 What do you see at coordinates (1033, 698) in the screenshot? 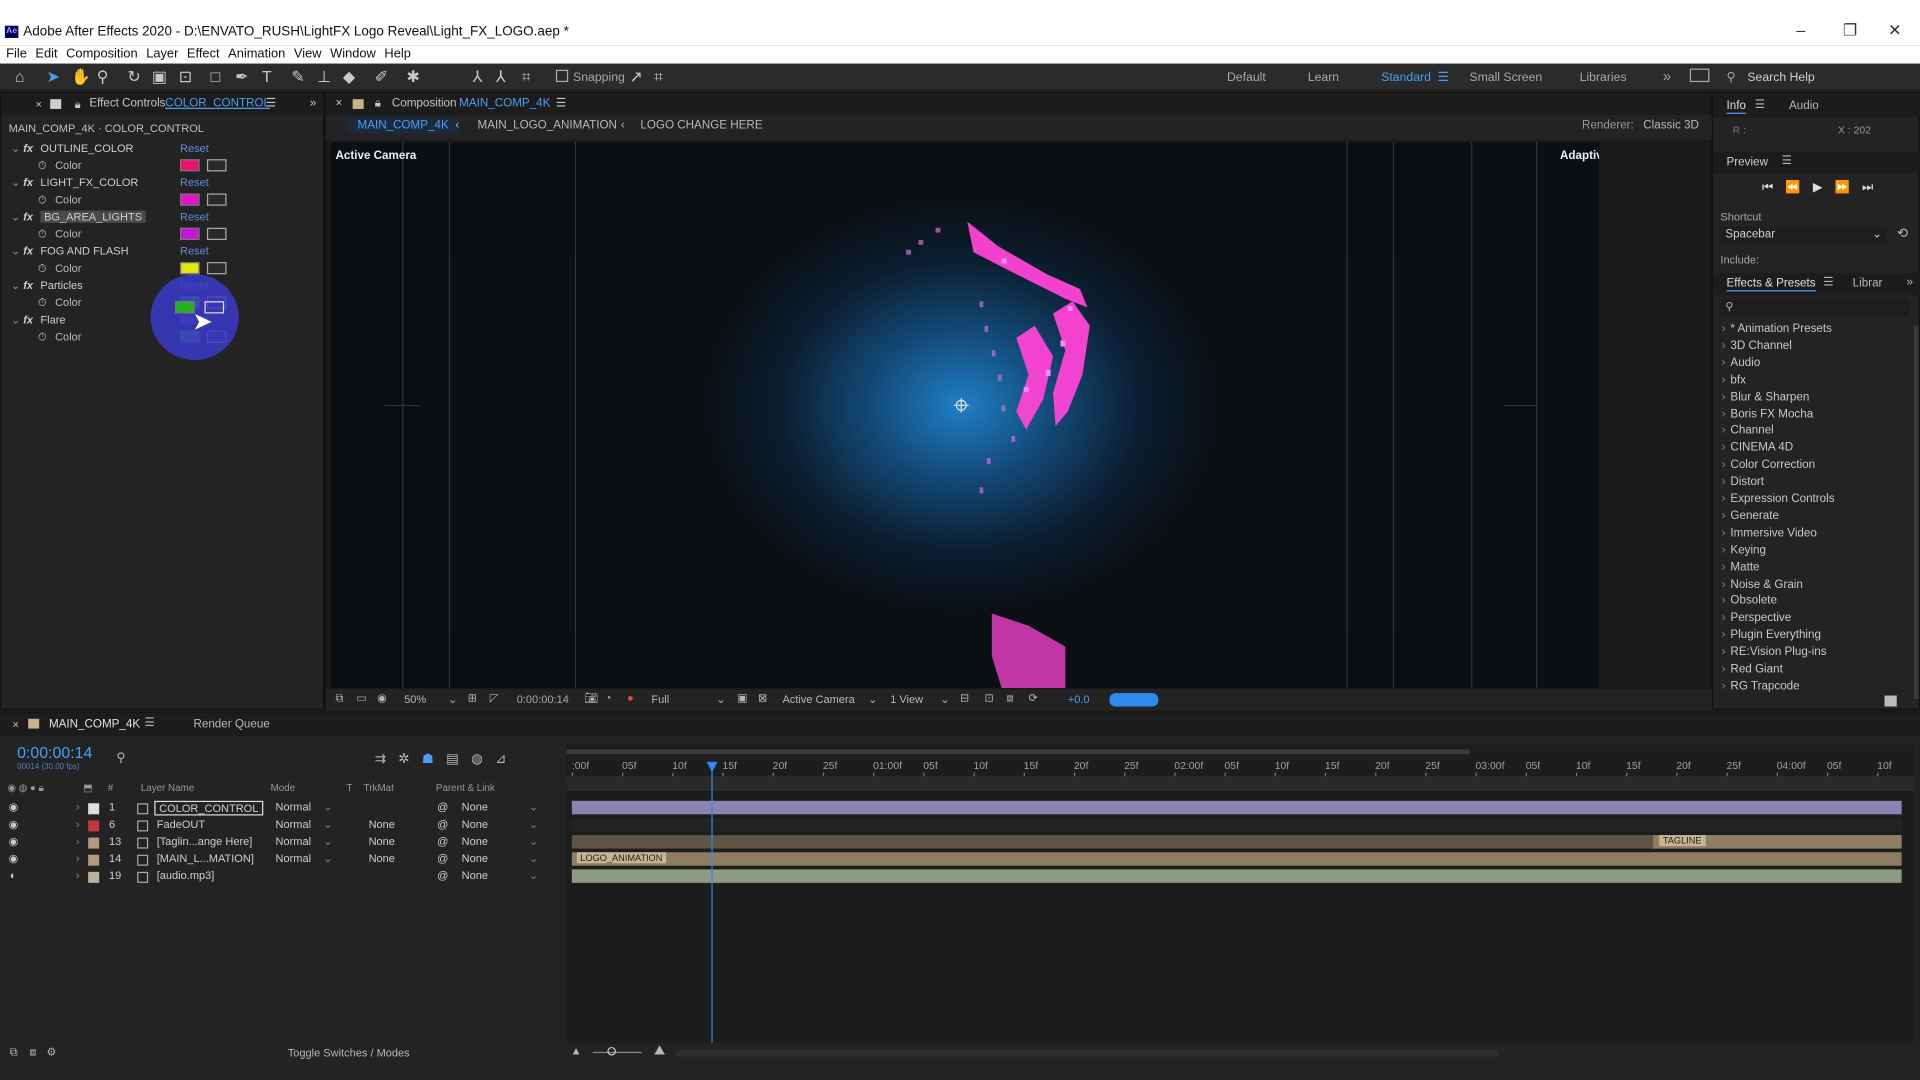
I see `reset-exposure-icon: ⟳` at bounding box center [1033, 698].